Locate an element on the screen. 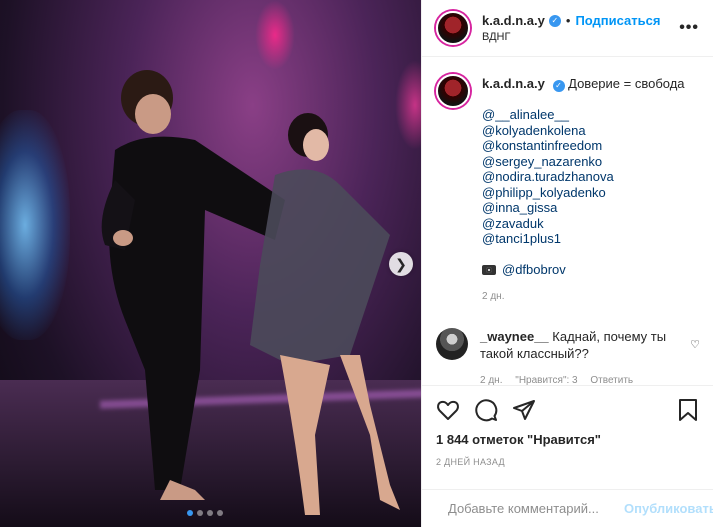  follow-button: Подписаться is located at coordinates (617, 20).